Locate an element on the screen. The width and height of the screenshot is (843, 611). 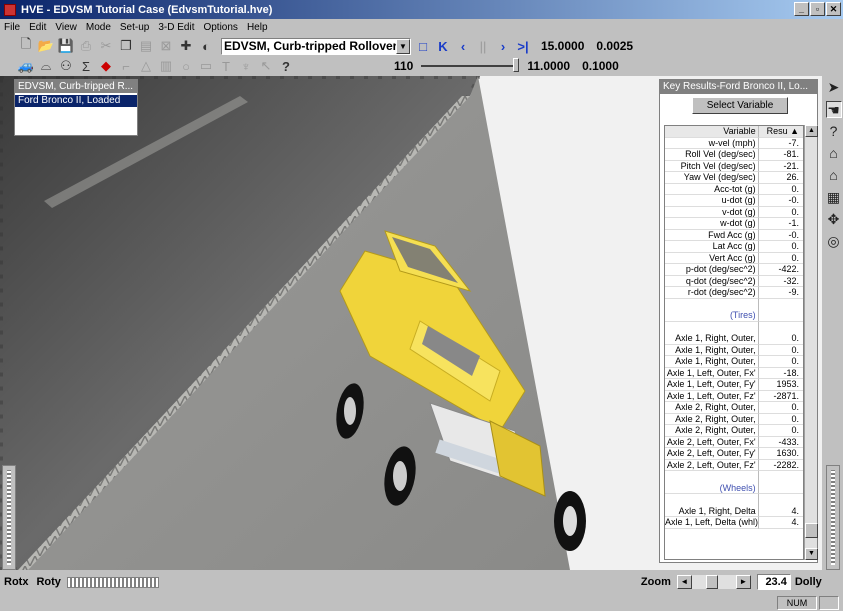
chevron-down-icon: ▼ is located at coordinates (403, 46).